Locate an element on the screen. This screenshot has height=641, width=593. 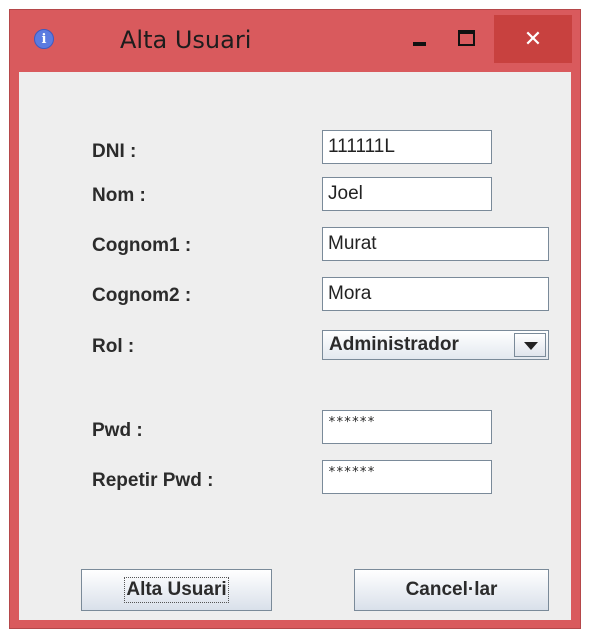
repetir-pwd-field: ****** is located at coordinates (407, 477).